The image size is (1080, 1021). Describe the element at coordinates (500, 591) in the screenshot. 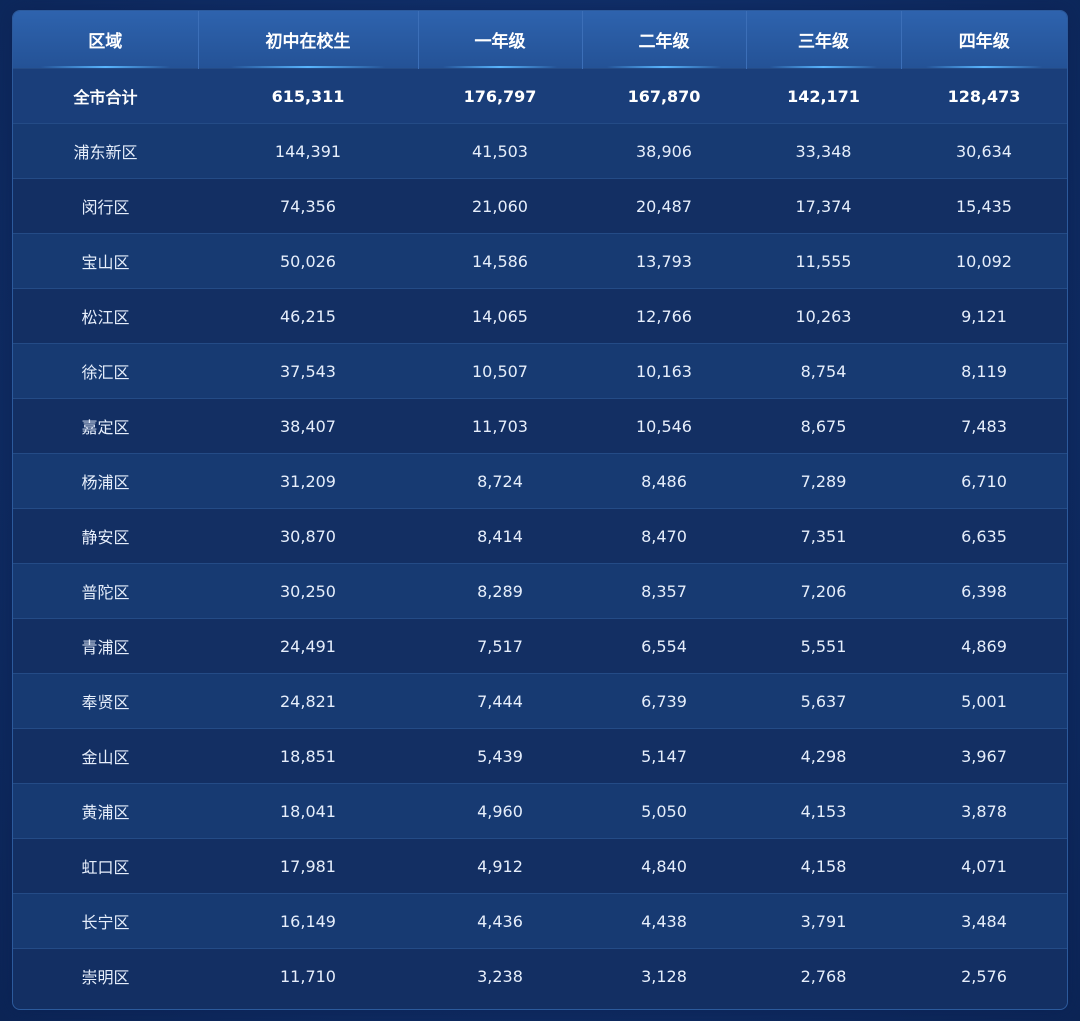

I see `table-cell: 8,289` at that location.